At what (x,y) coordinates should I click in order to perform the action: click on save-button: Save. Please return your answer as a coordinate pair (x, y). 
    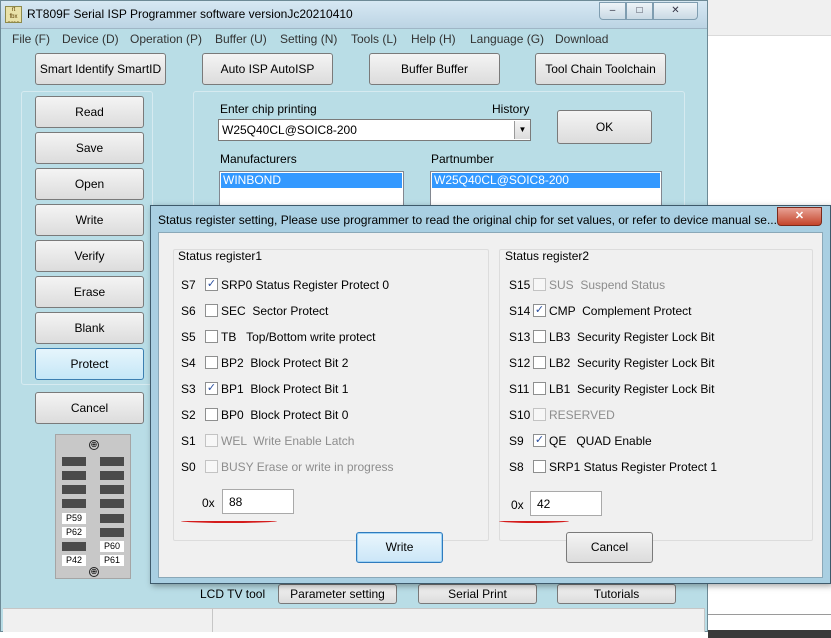
    Looking at the image, I should click on (89, 148).